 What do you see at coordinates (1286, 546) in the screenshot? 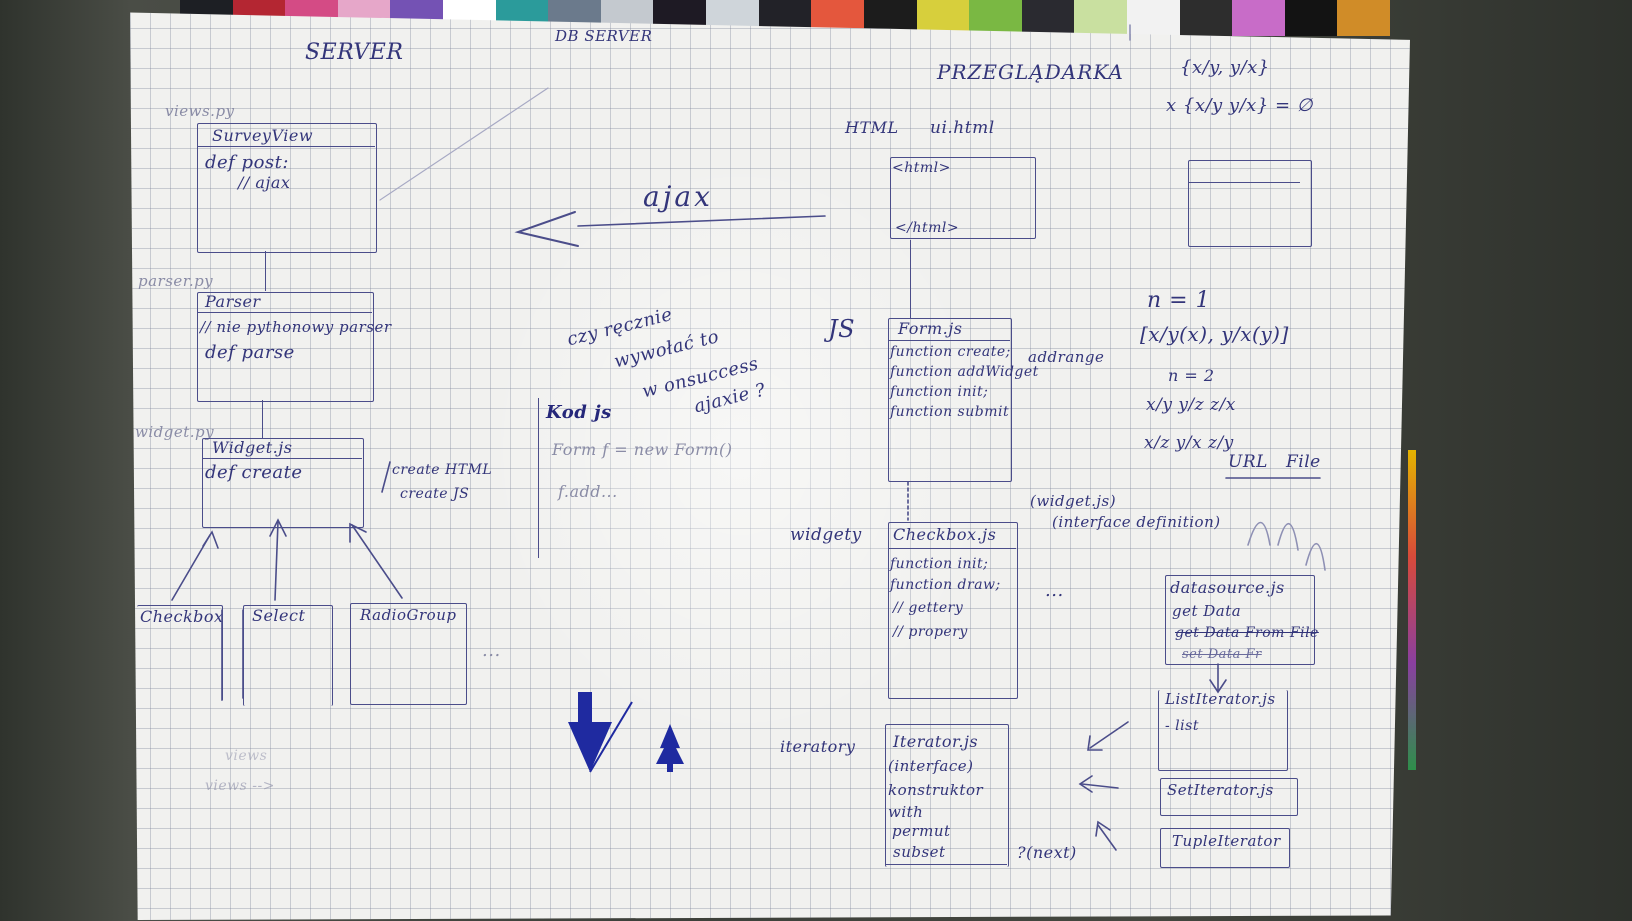
I see `url-file-scribbles` at bounding box center [1286, 546].